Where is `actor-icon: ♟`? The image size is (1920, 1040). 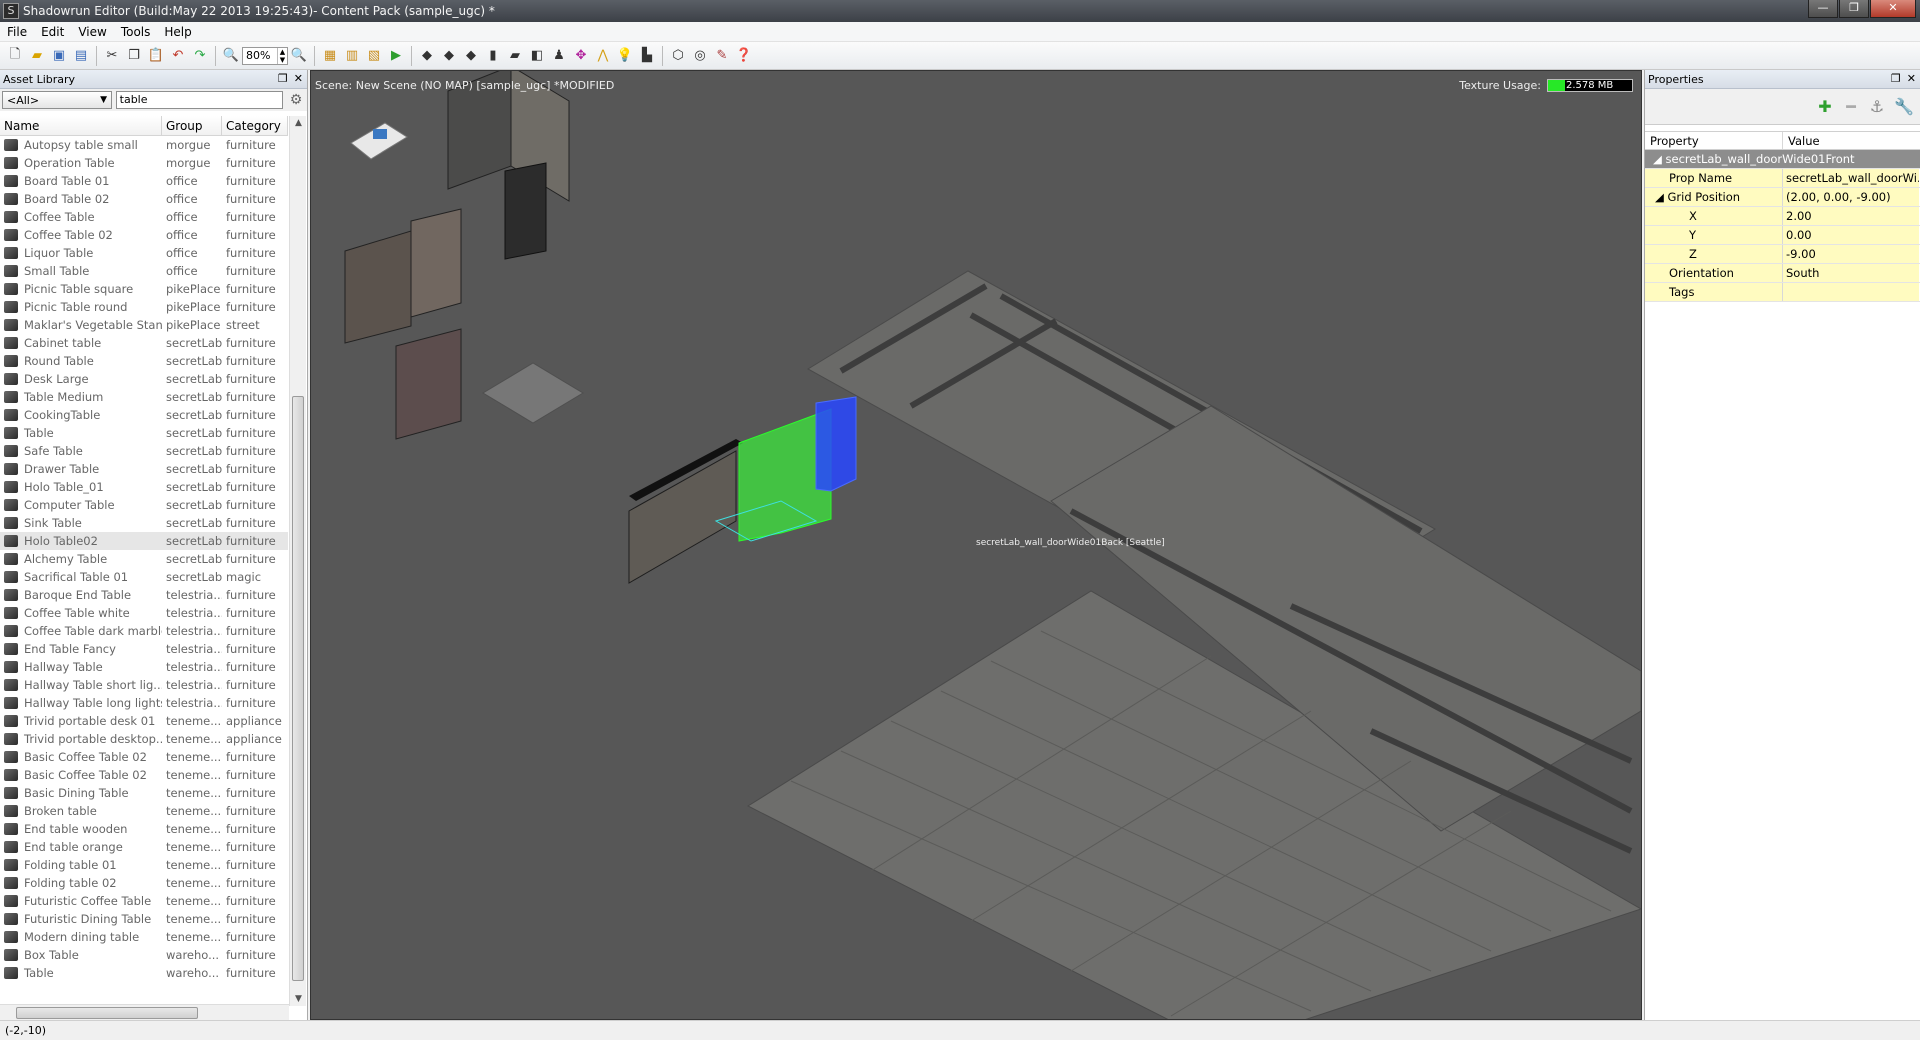 actor-icon: ♟ is located at coordinates (559, 56).